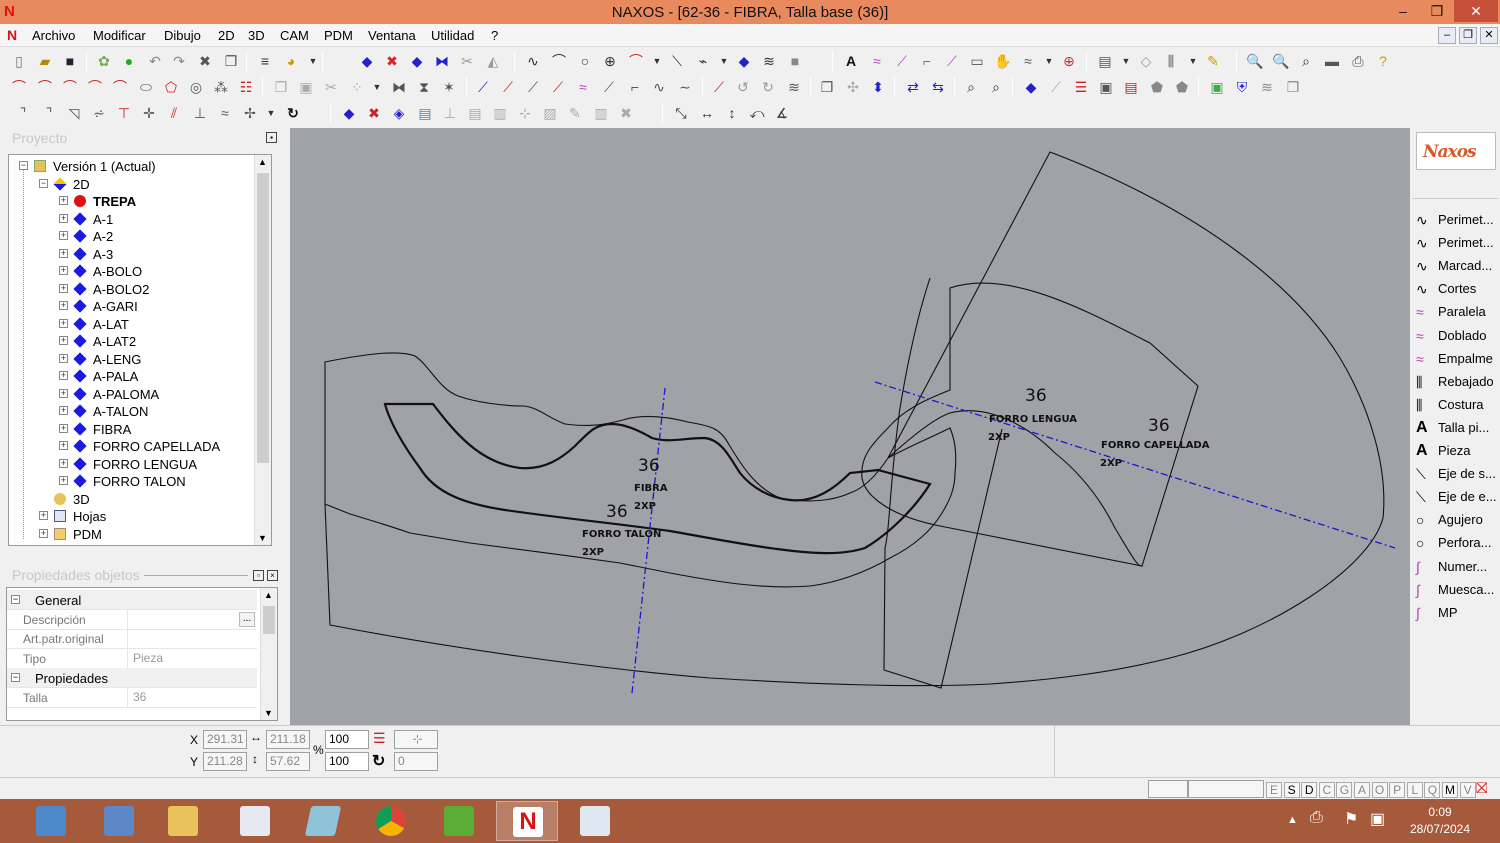 The width and height of the screenshot is (1500, 843). Describe the element at coordinates (43, 183) in the screenshot. I see `collapse-icon: −` at that location.